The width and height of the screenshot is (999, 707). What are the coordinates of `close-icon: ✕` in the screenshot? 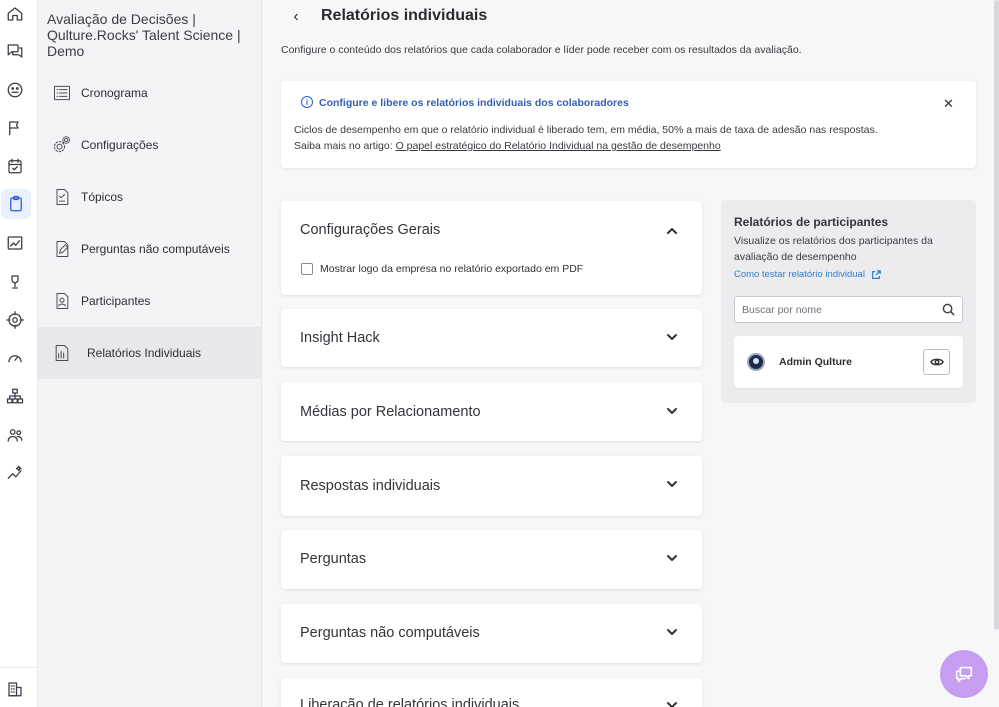 It's located at (948, 104).